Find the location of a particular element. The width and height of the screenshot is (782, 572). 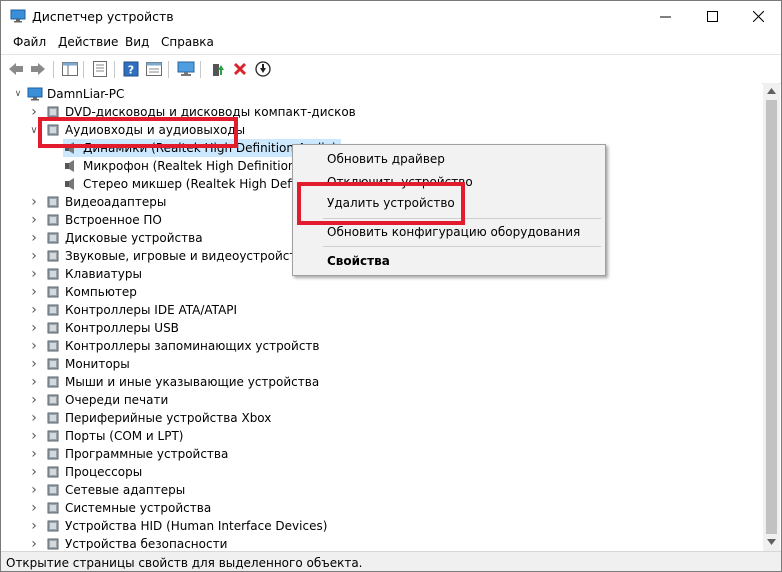

properties-icon is located at coordinates (100, 69).